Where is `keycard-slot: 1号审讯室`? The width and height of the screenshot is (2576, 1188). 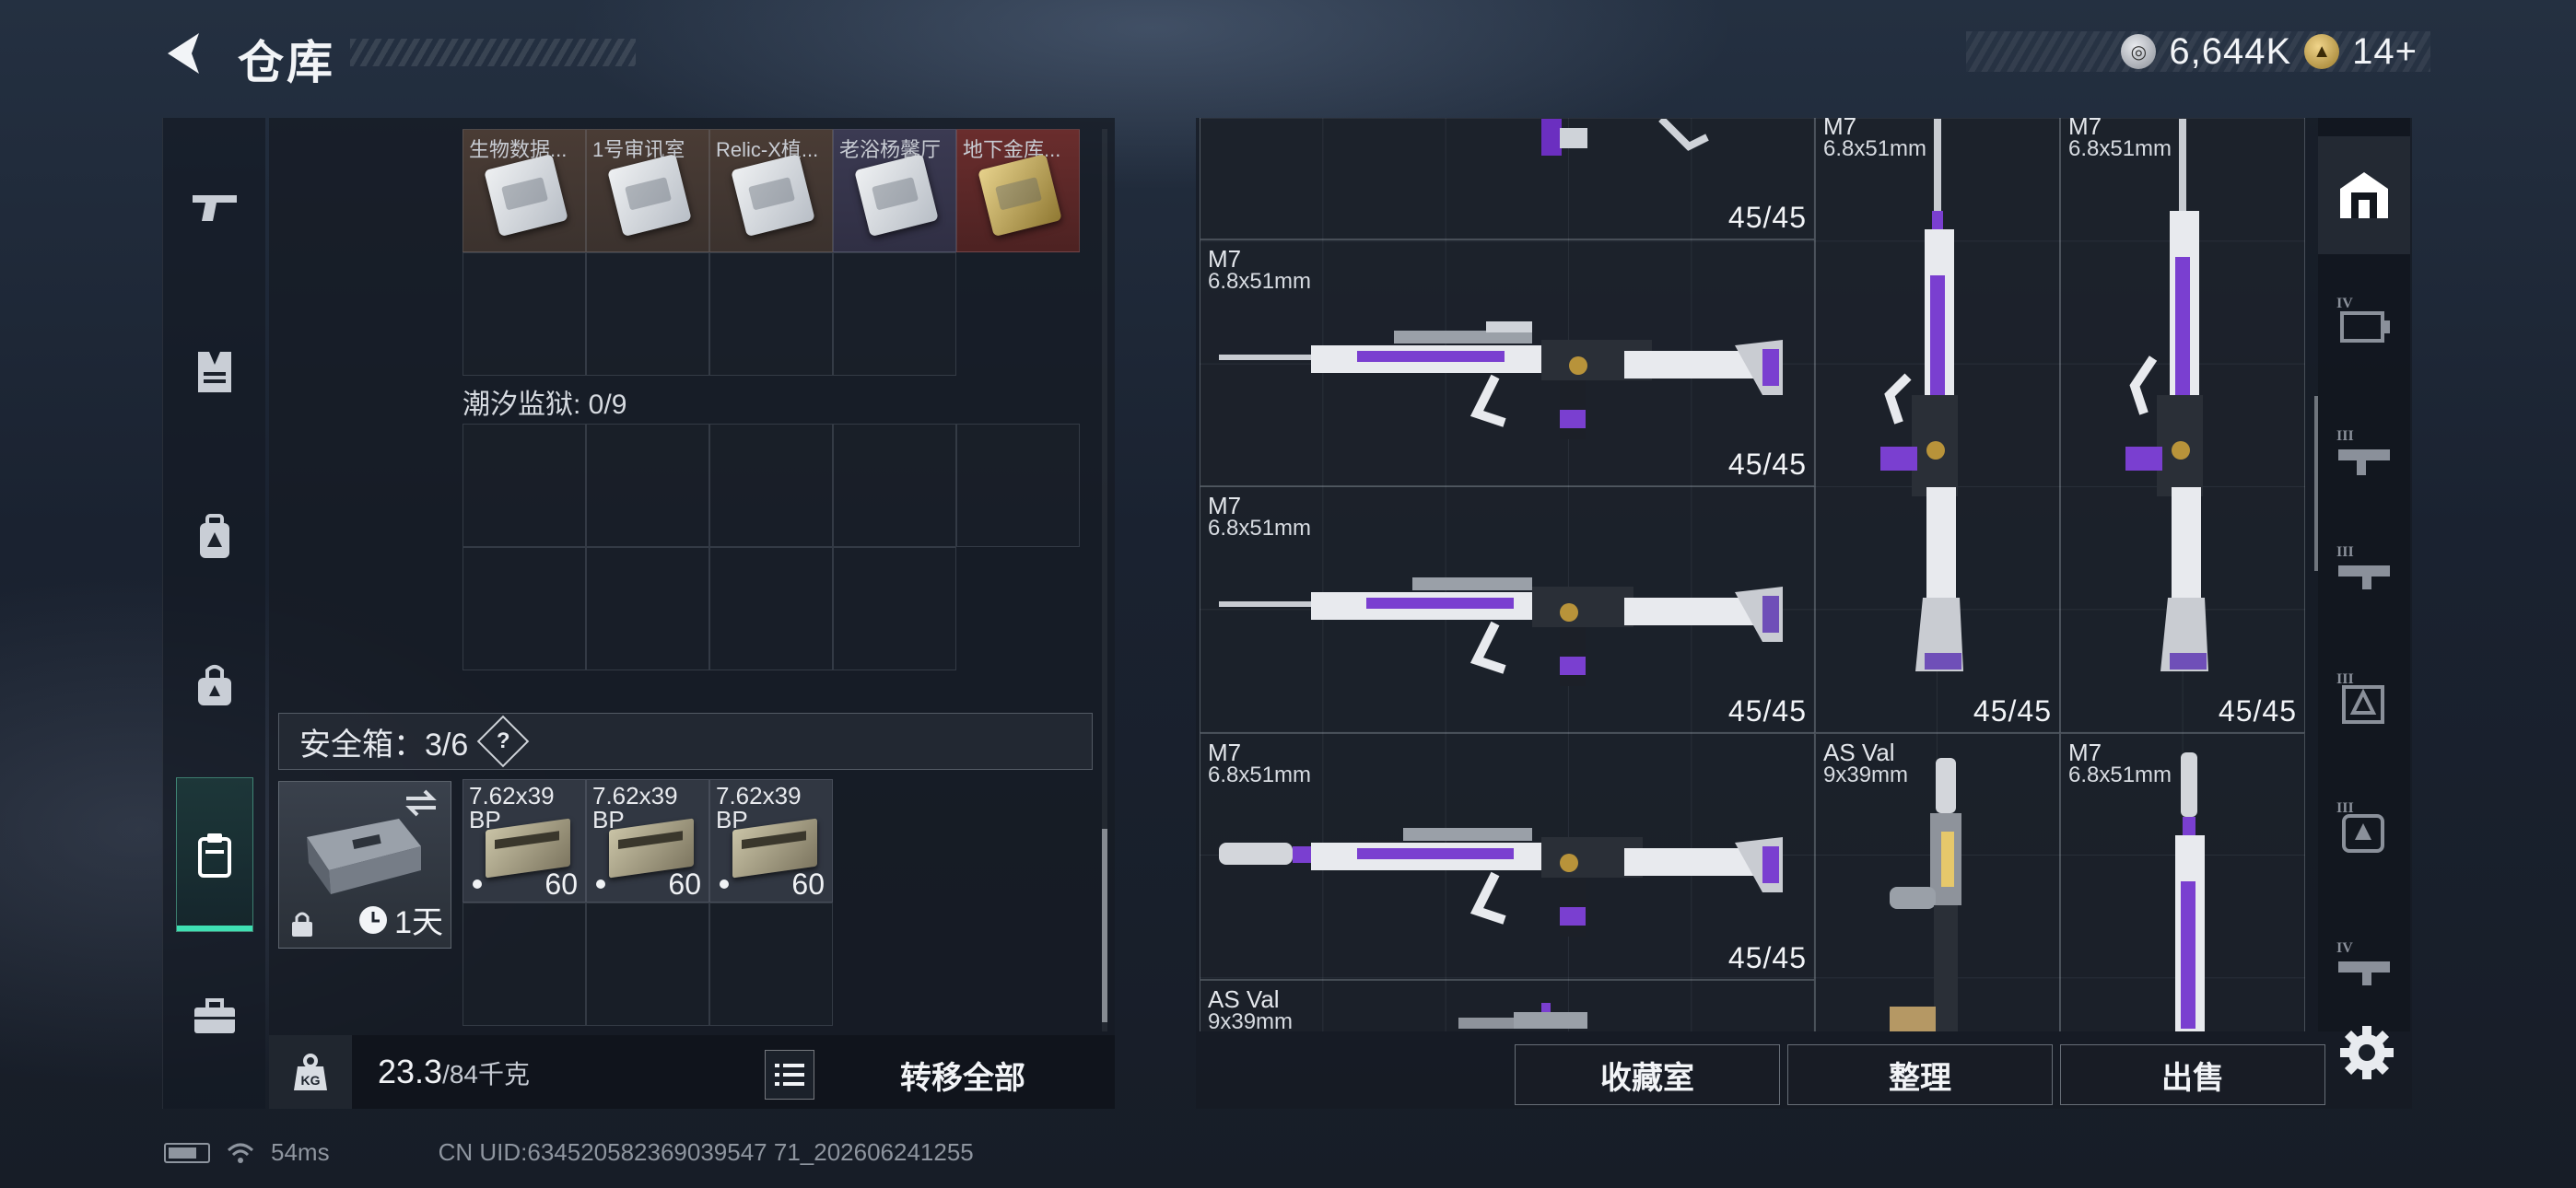
keycard-slot: 1号审讯室 is located at coordinates (647, 190).